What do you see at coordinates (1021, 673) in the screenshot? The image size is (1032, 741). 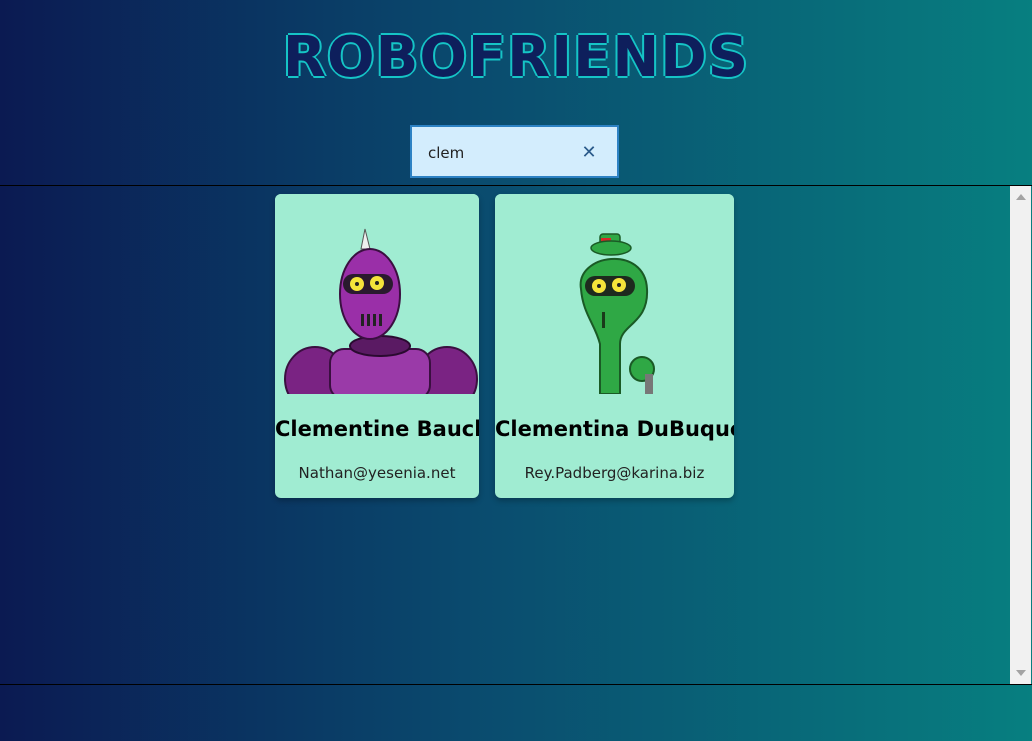 I see `scroll-down-icon` at bounding box center [1021, 673].